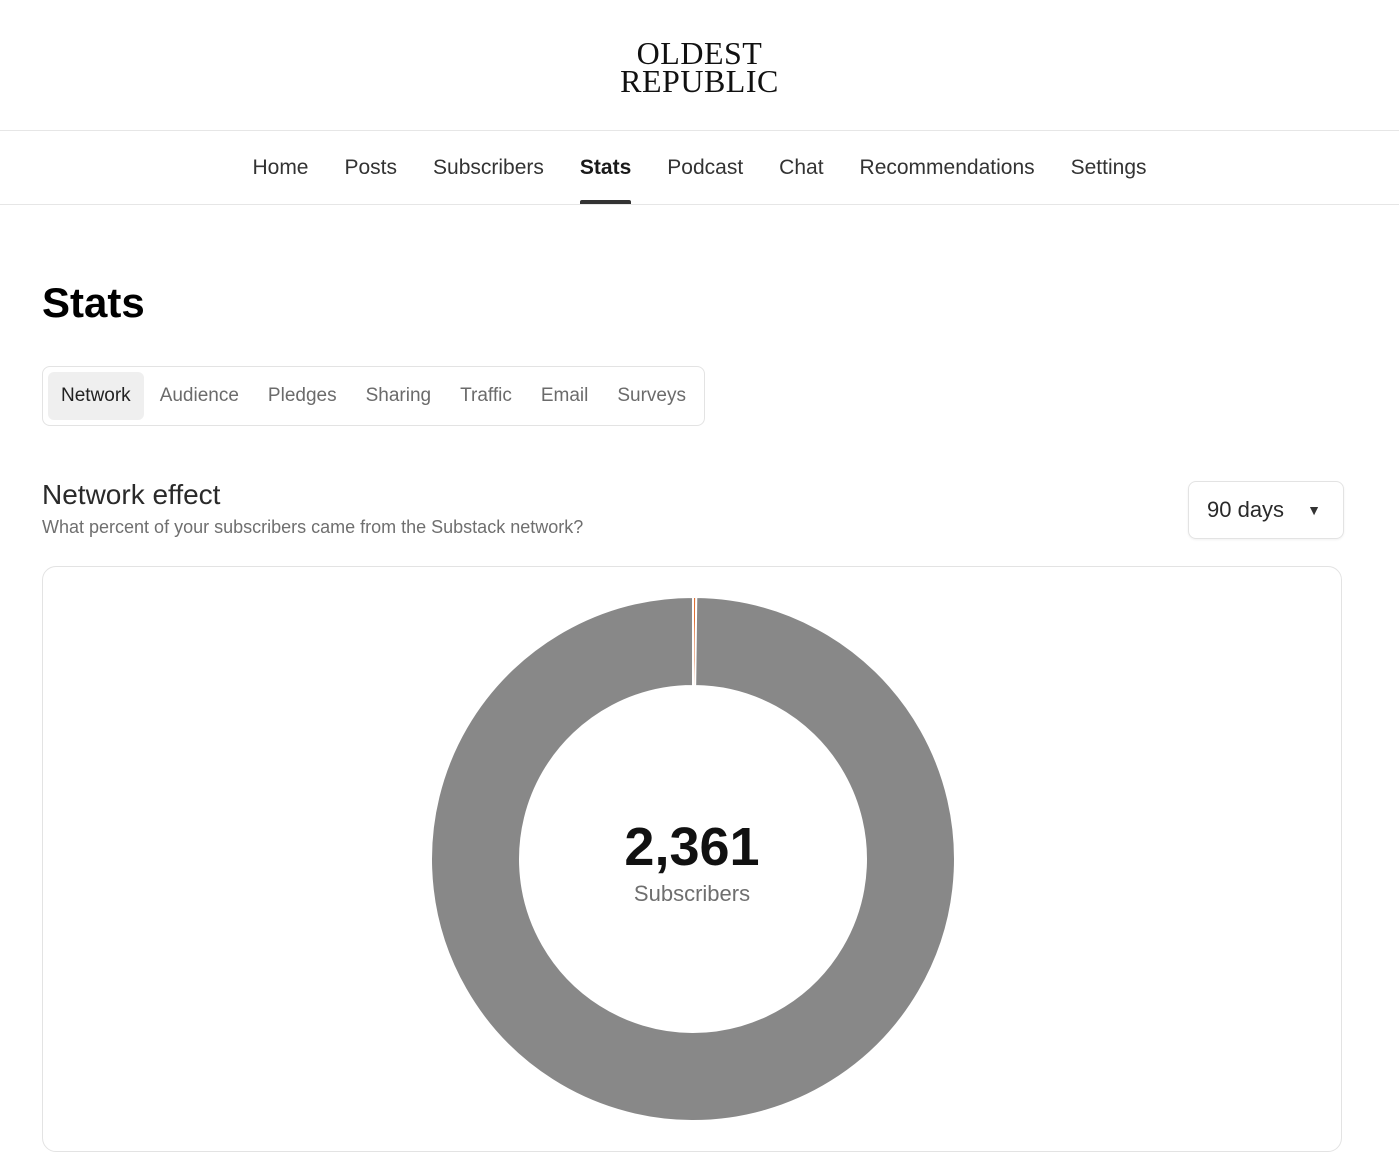  I want to click on tab-traffic: Traffic, so click(486, 396).